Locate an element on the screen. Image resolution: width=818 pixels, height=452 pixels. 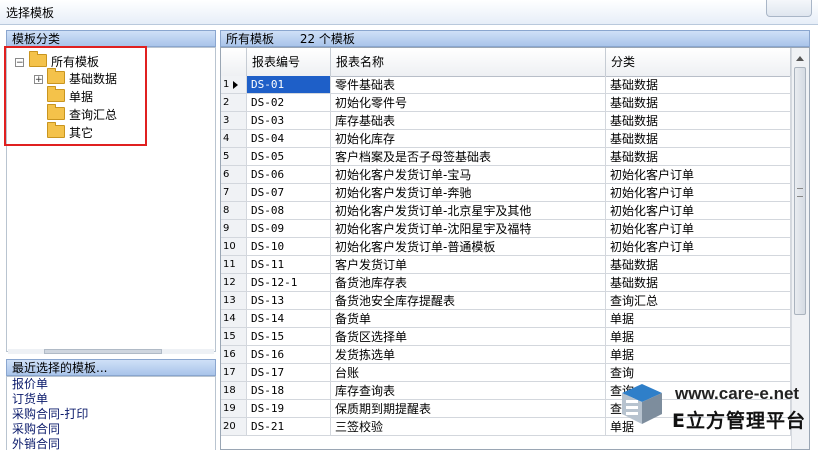
collapse-icon: − is located at coordinates (19, 63).